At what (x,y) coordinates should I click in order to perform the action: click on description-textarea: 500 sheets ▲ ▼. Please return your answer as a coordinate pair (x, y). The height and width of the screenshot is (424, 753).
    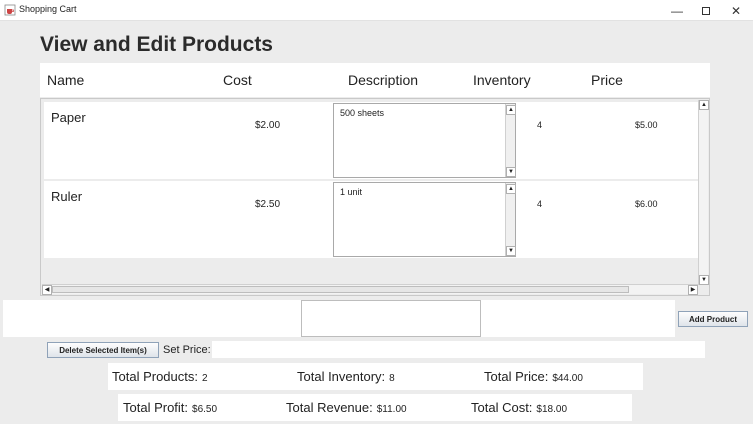
    Looking at the image, I should click on (424, 140).